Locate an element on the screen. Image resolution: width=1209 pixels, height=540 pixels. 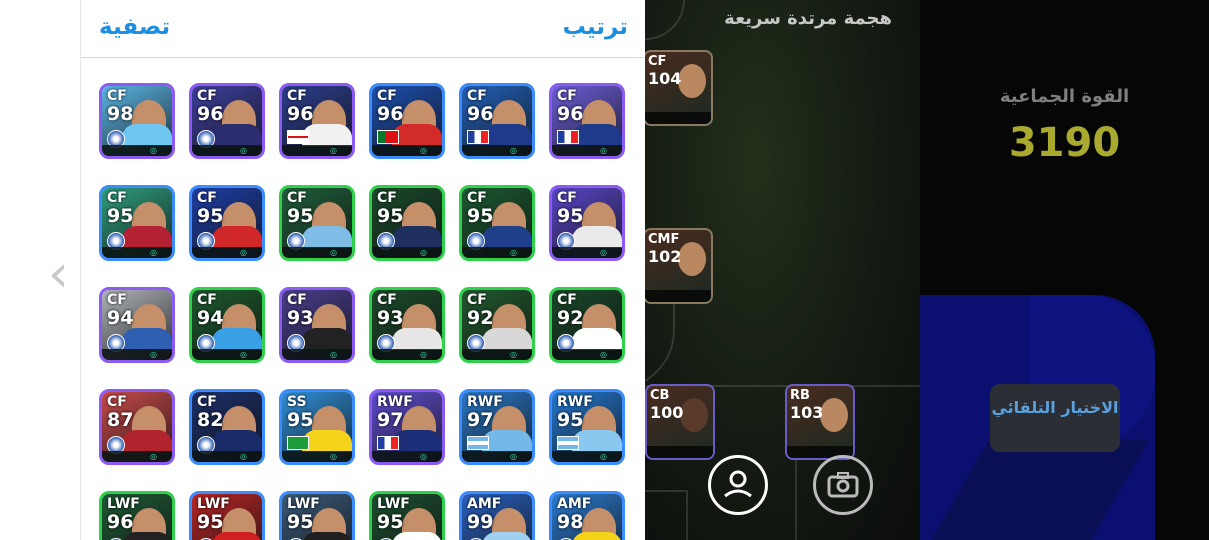
player-card: CF 87 ◎ is located at coordinates (137, 427).